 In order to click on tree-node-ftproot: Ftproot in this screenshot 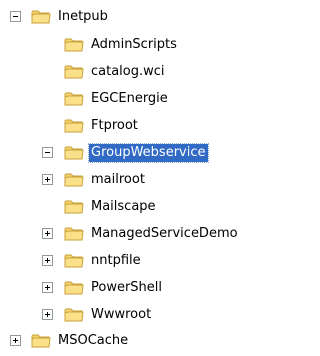, I will do `click(135, 126)`.